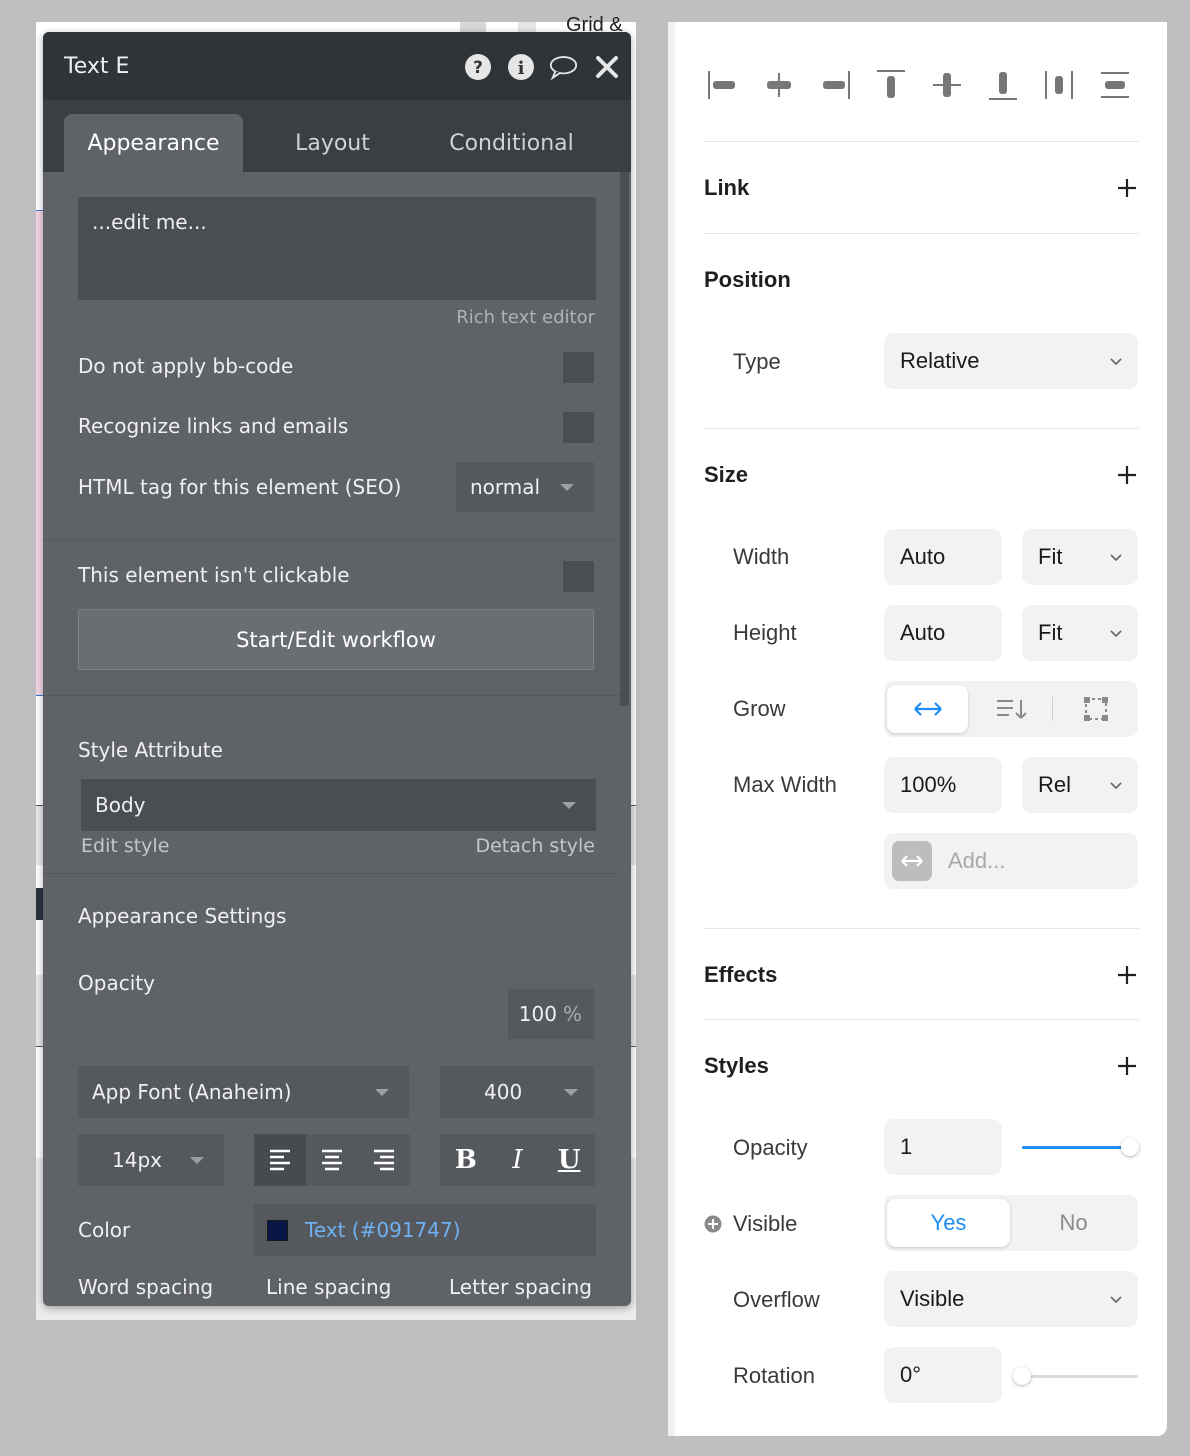 The height and width of the screenshot is (1456, 1190). I want to click on font-size-select: 14px, so click(151, 1160).